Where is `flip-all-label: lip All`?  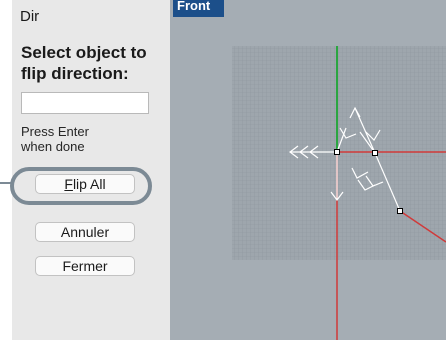
flip-all-label: lip All is located at coordinates (89, 184).